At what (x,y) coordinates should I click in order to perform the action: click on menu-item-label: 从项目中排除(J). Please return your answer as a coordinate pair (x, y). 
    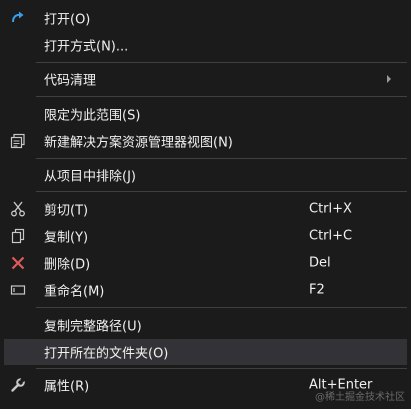
    Looking at the image, I should click on (90, 177).